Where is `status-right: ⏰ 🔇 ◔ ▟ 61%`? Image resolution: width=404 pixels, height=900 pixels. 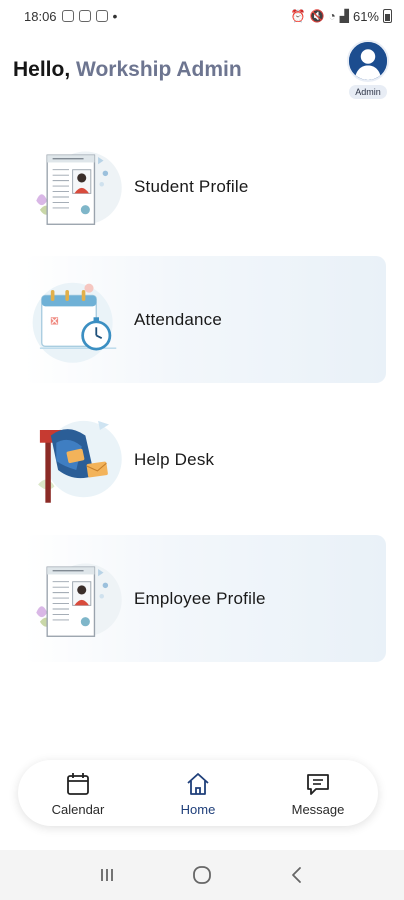 status-right: ⏰ 🔇 ◔ ▟ 61% is located at coordinates (341, 16).